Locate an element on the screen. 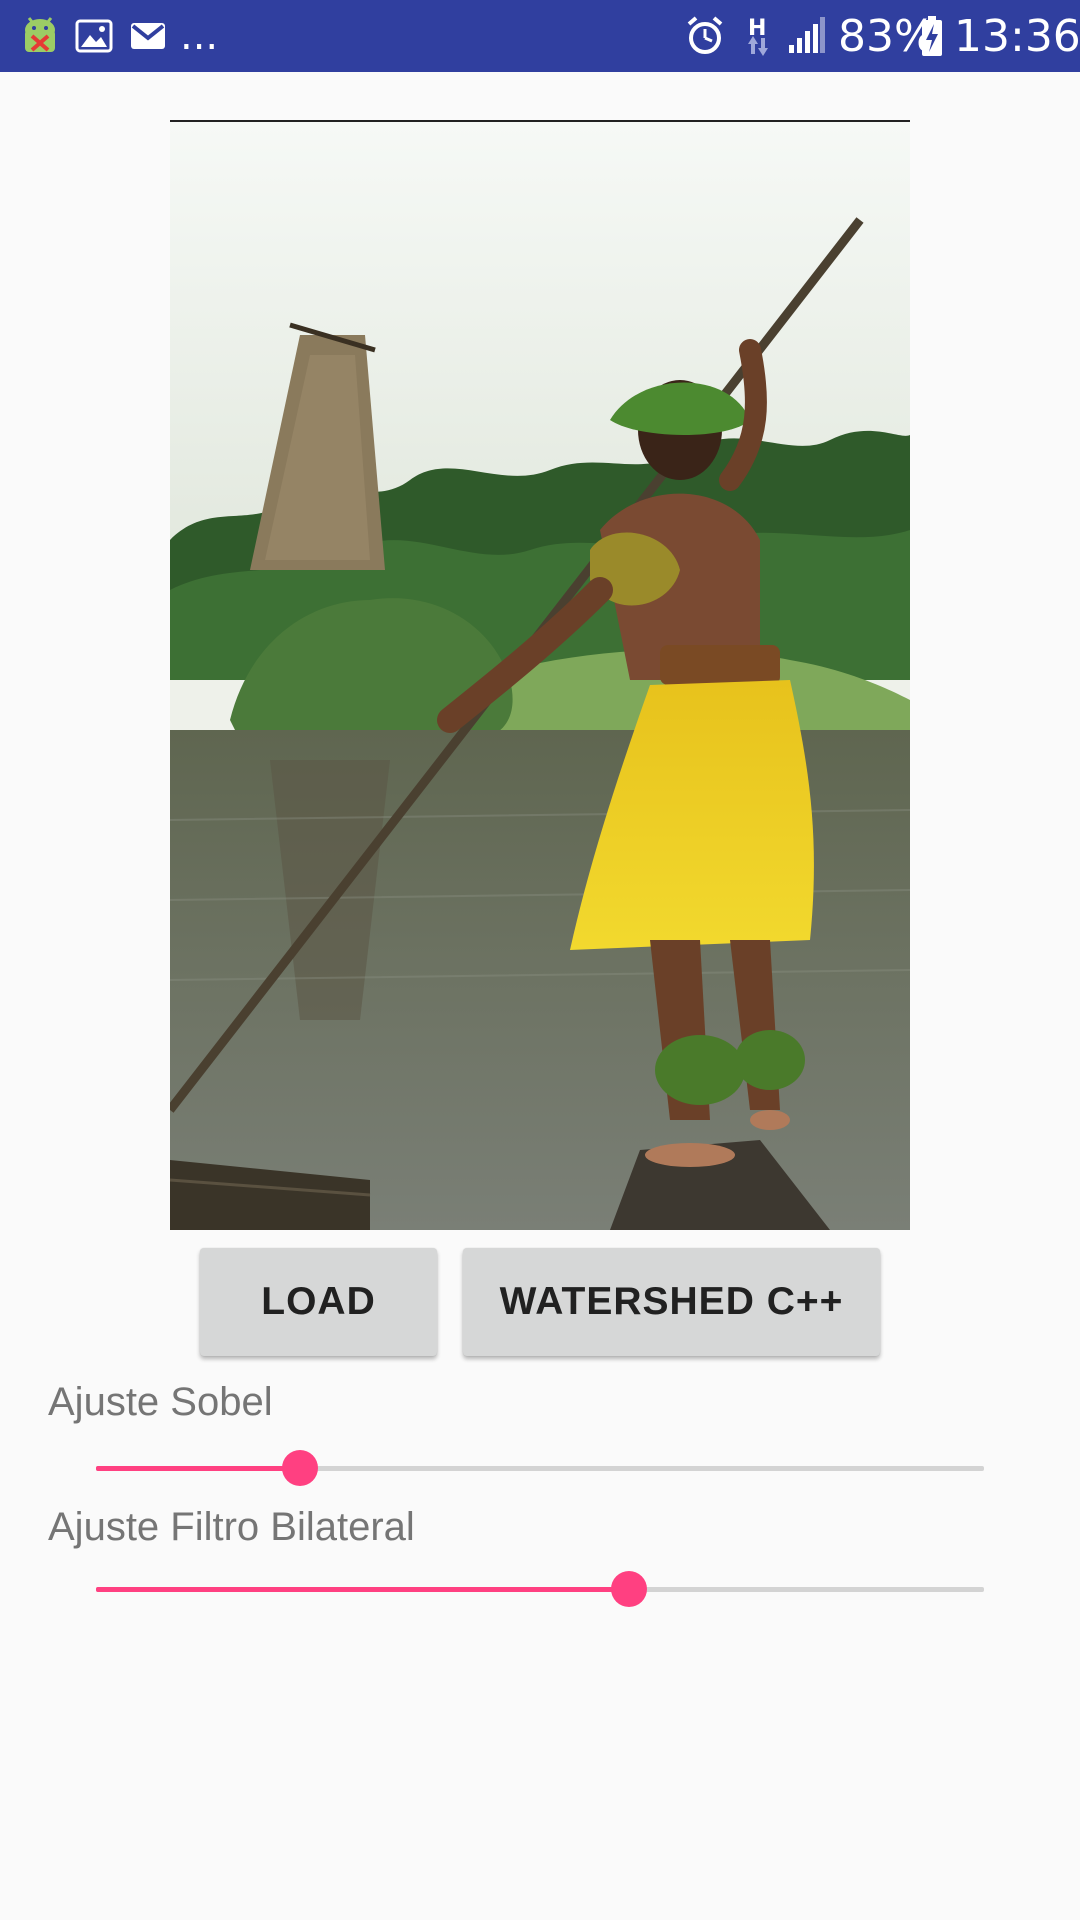  alarm-clock-icon is located at coordinates (705, 36).